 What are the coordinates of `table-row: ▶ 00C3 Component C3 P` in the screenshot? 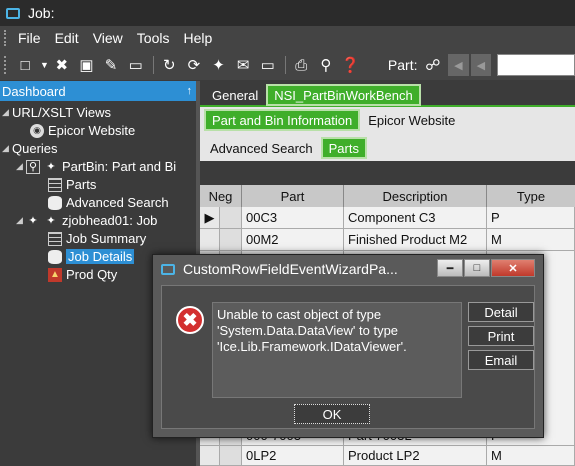 It's located at (387, 218).